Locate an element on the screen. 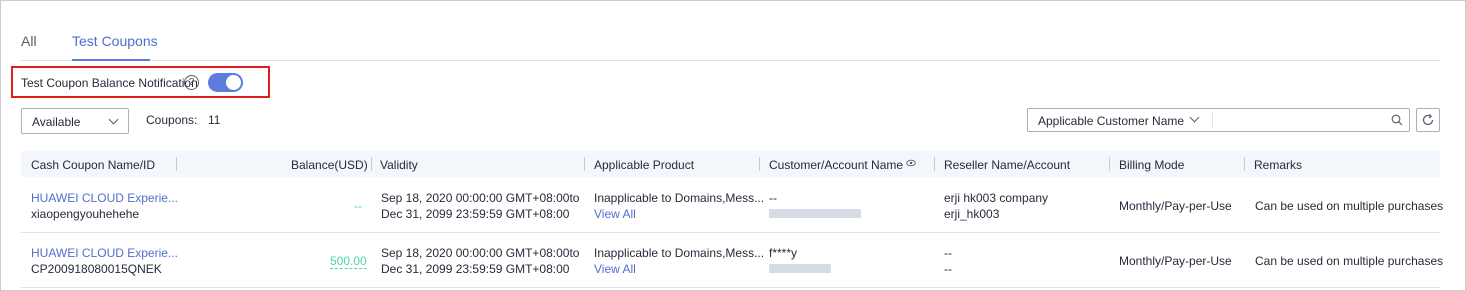 This screenshot has width=1466, height=291. eye-icon is located at coordinates (911, 163).